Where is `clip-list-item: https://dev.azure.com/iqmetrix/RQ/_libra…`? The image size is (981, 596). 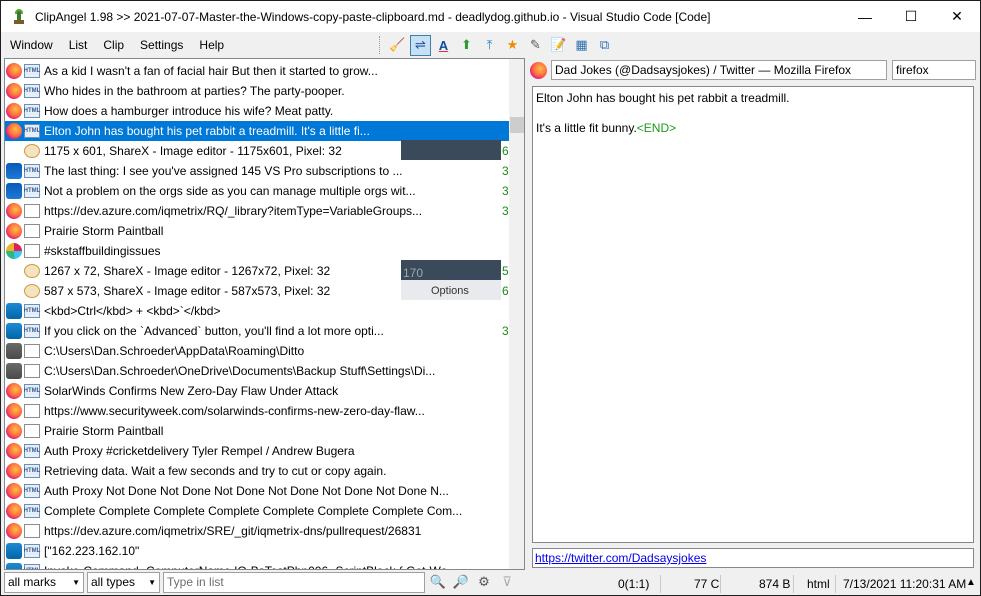
clip-list-item: https://dev.azure.com/iqmetrix/RQ/_libra… is located at coordinates (257, 211).